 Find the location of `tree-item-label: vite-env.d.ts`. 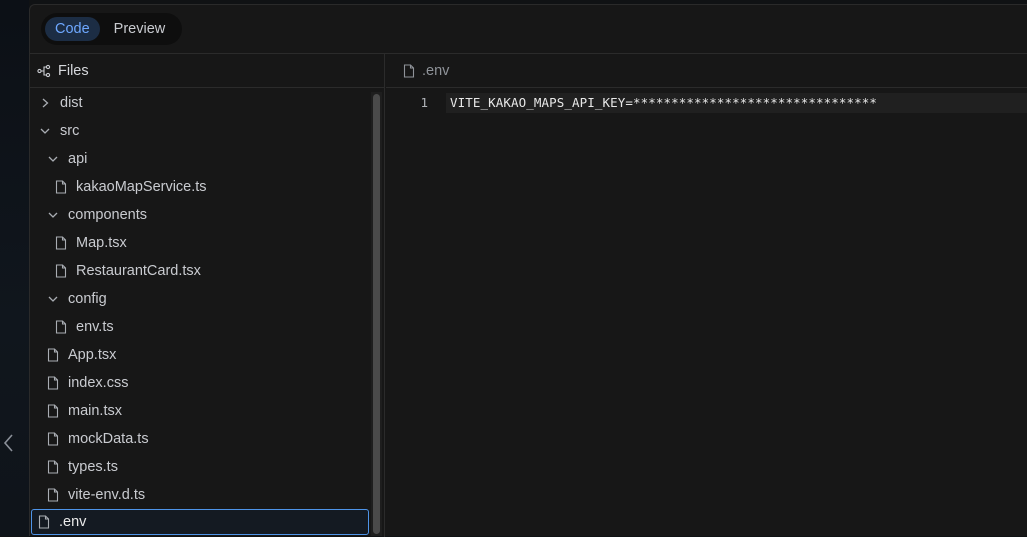

tree-item-label: vite-env.d.ts is located at coordinates (107, 495).